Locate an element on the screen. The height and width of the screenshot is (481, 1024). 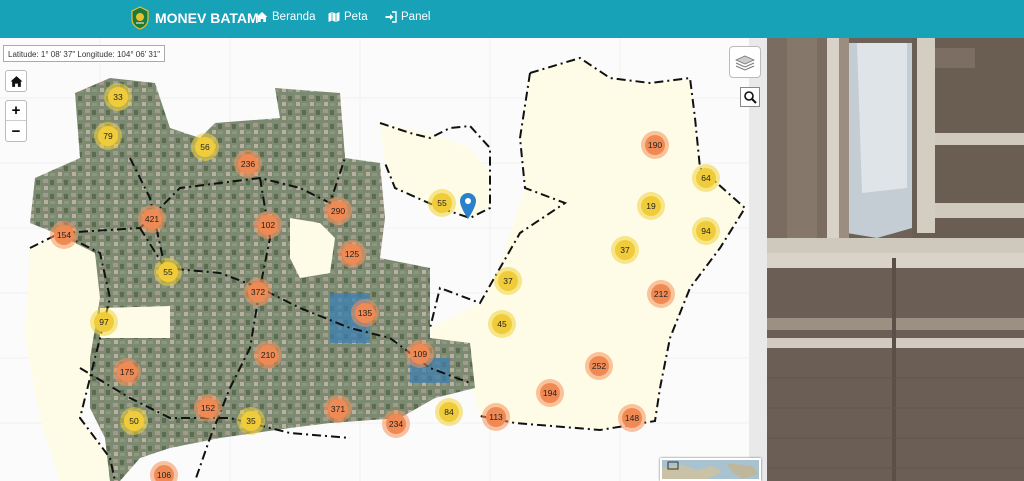
cluster-marker: 135 is located at coordinates (365, 313).